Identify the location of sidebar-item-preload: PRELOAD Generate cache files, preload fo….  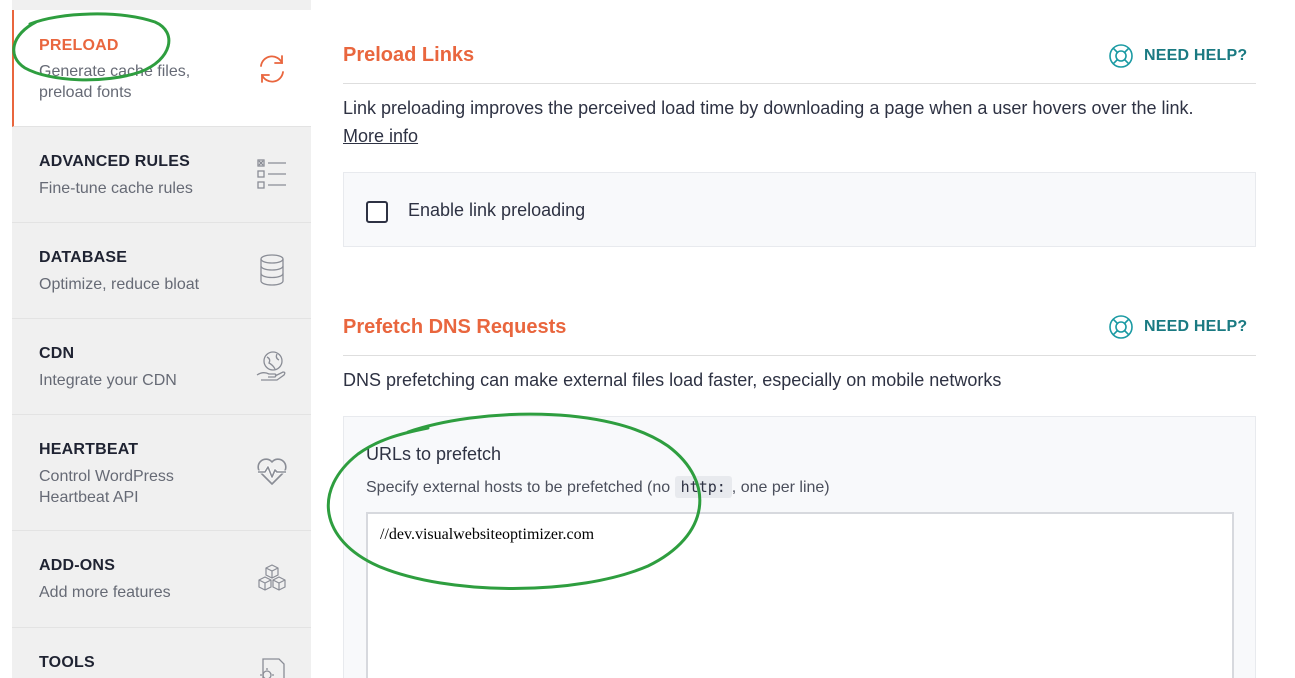
(161, 68).